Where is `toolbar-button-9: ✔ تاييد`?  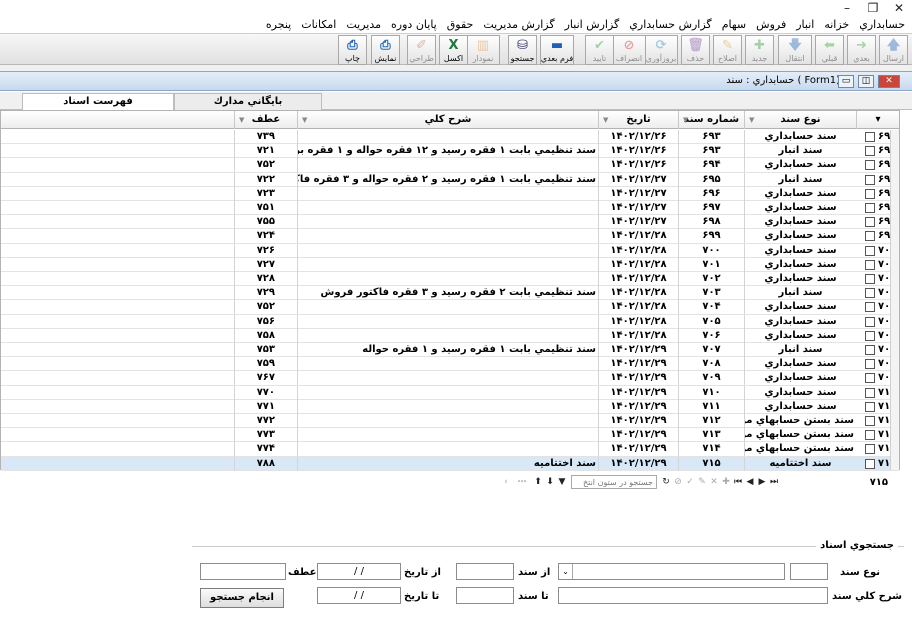 toolbar-button-9: ✔ تاييد is located at coordinates (599, 50).